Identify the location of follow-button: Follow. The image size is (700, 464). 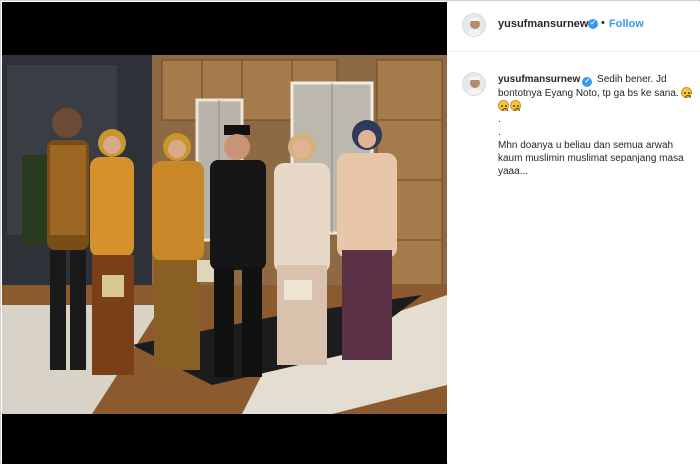
(626, 24).